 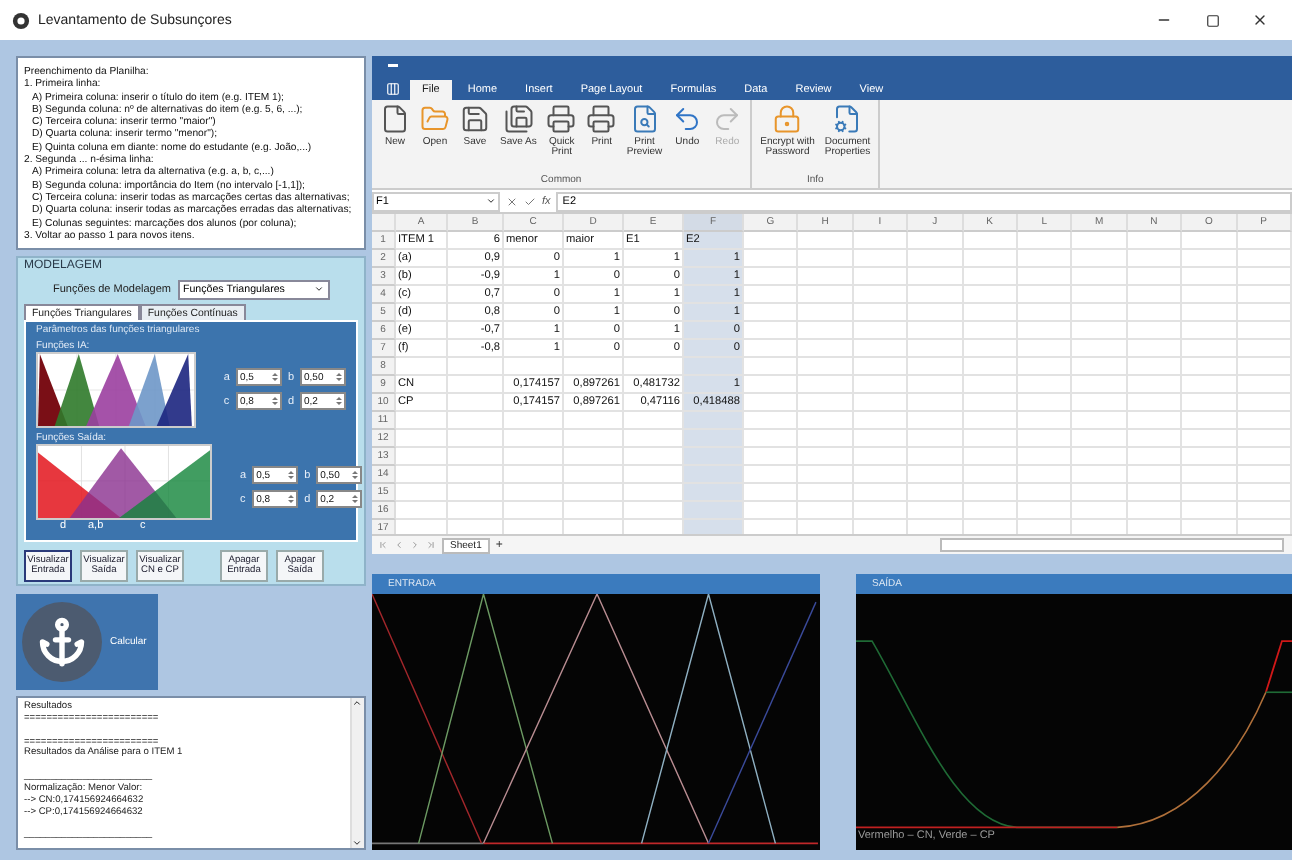 What do you see at coordinates (393, 65) in the screenshot?
I see `quick-access-icon` at bounding box center [393, 65].